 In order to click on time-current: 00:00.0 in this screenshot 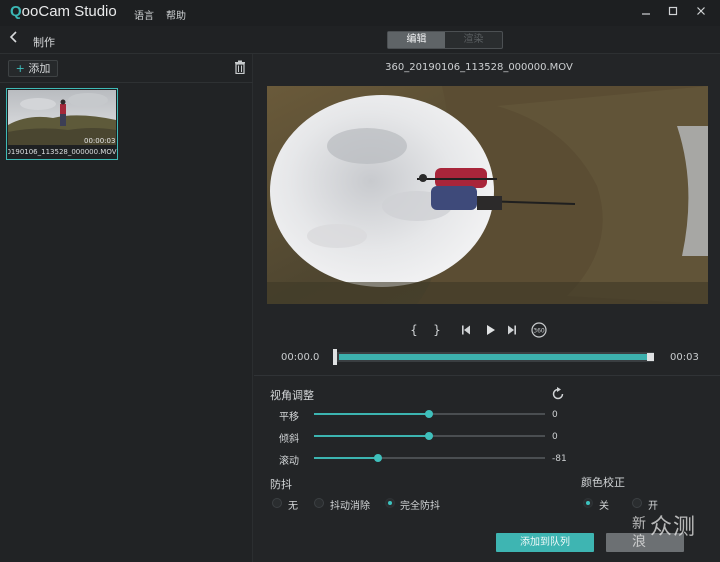, I will do `click(300, 357)`.